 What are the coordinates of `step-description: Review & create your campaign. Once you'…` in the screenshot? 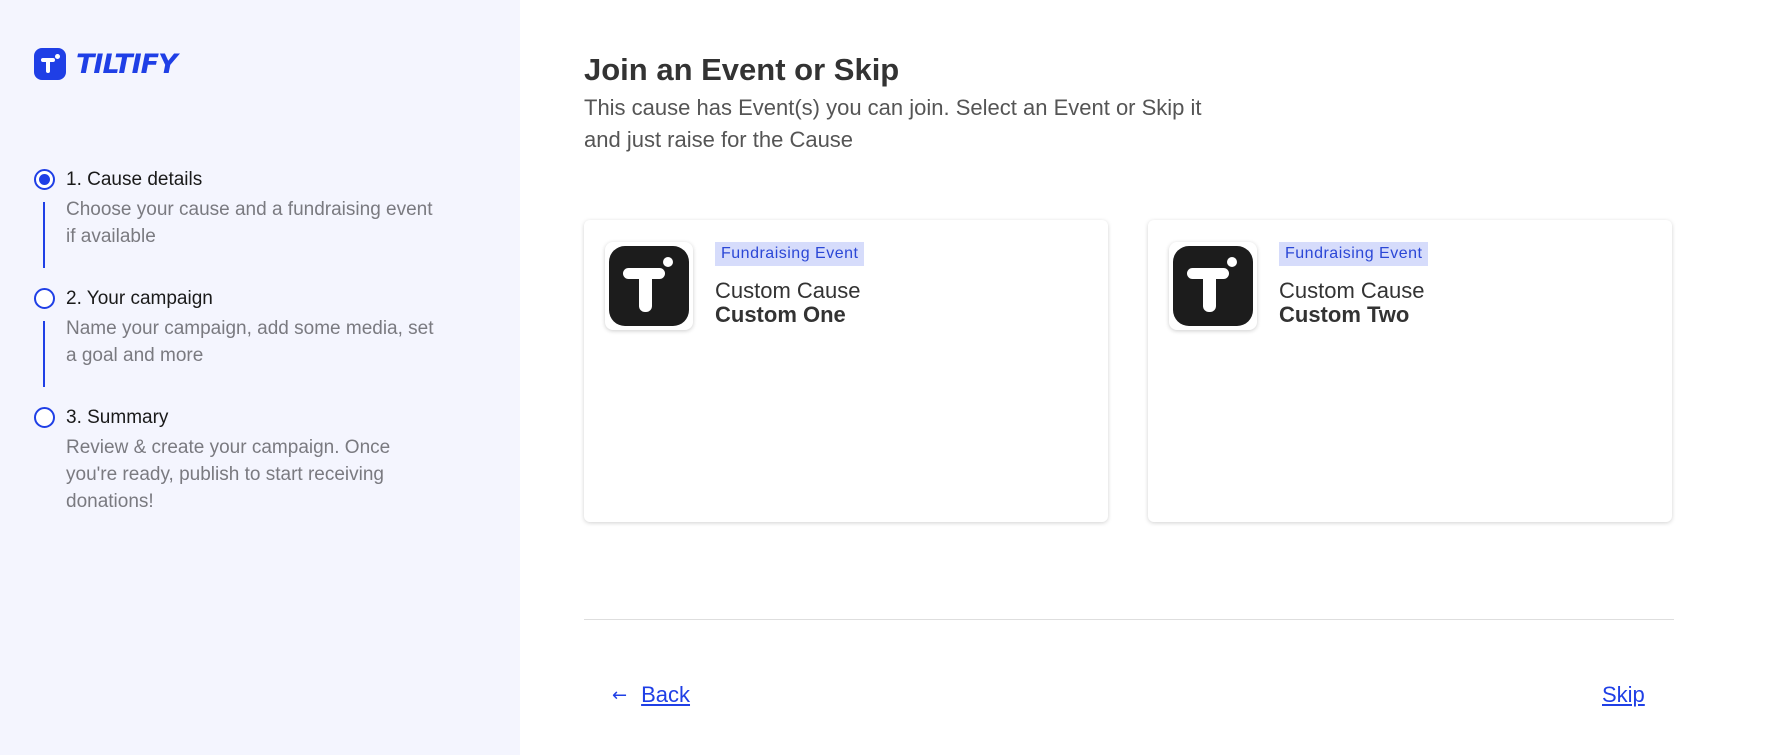 It's located at (228, 474).